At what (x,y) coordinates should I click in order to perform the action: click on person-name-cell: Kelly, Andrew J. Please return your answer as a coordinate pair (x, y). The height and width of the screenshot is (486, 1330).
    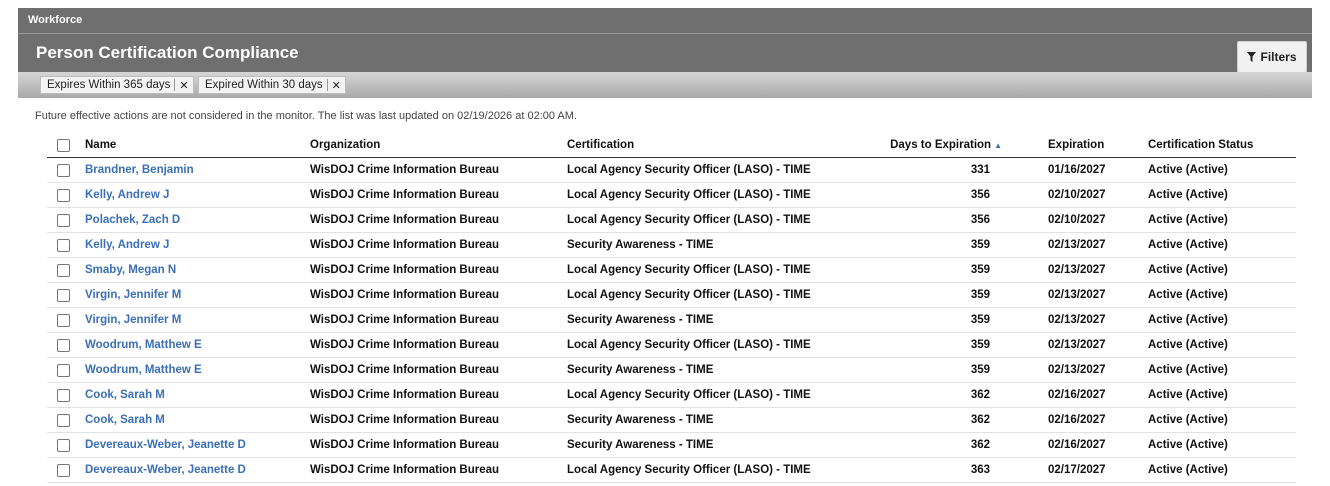
    Looking at the image, I should click on (197, 245).